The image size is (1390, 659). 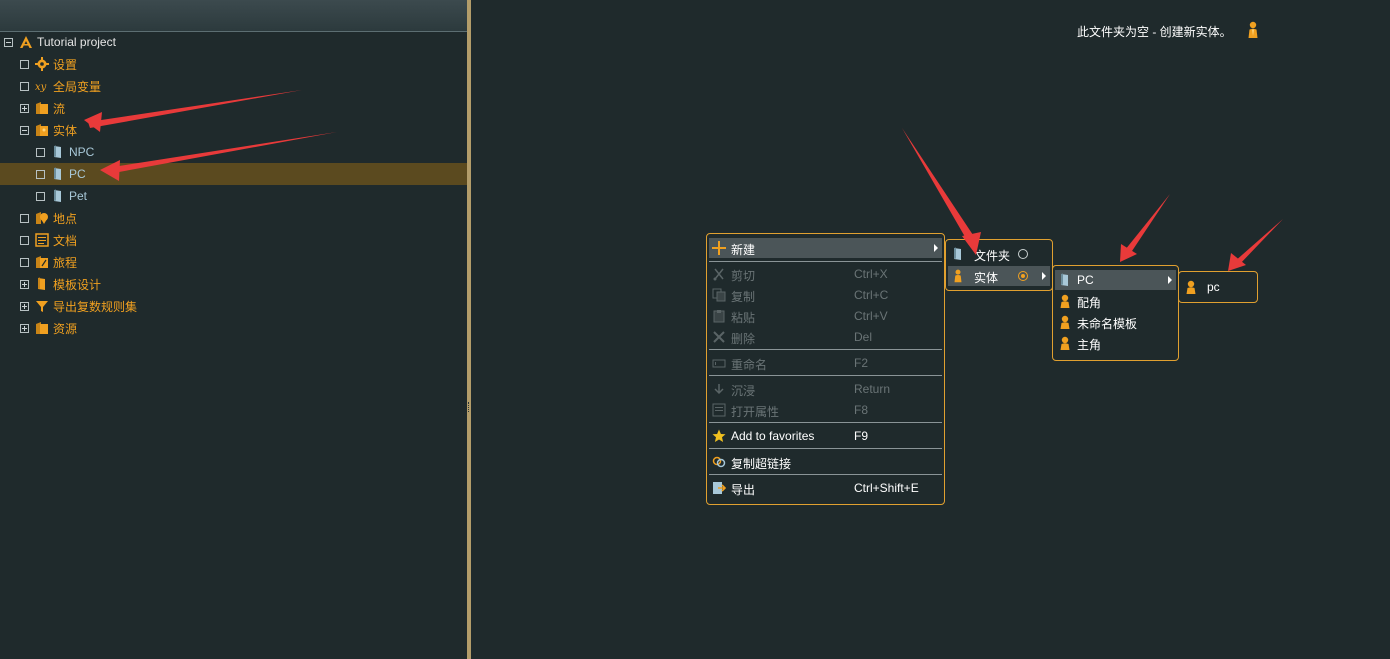 I want to click on submenu-item-folder-label: 文件夹, so click(x=992, y=256).